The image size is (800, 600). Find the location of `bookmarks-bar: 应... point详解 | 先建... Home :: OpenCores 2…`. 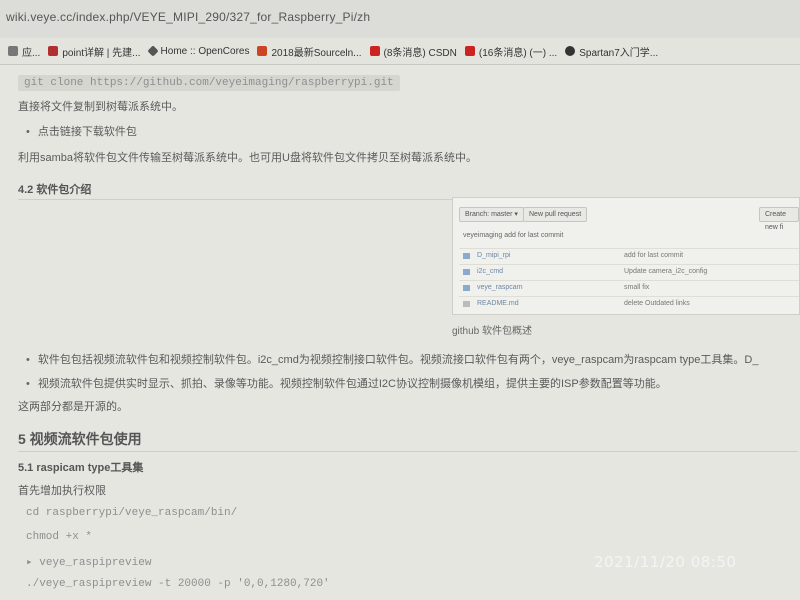

bookmarks-bar: 应... point详解 | 先建... Home :: OpenCores 2… is located at coordinates (400, 51).